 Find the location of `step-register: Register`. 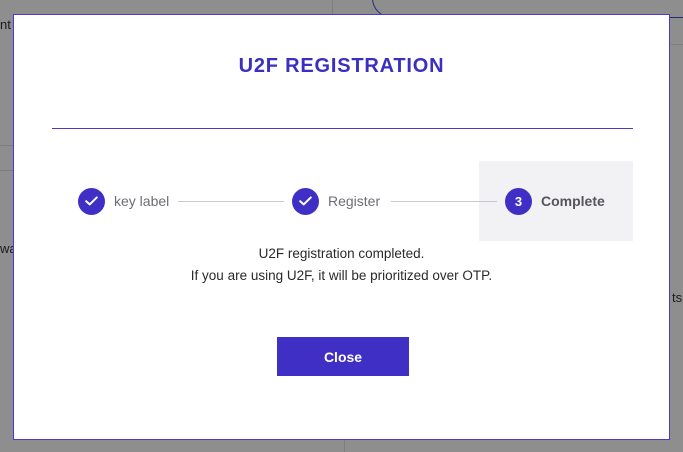

step-register: Register is located at coordinates (336, 201).